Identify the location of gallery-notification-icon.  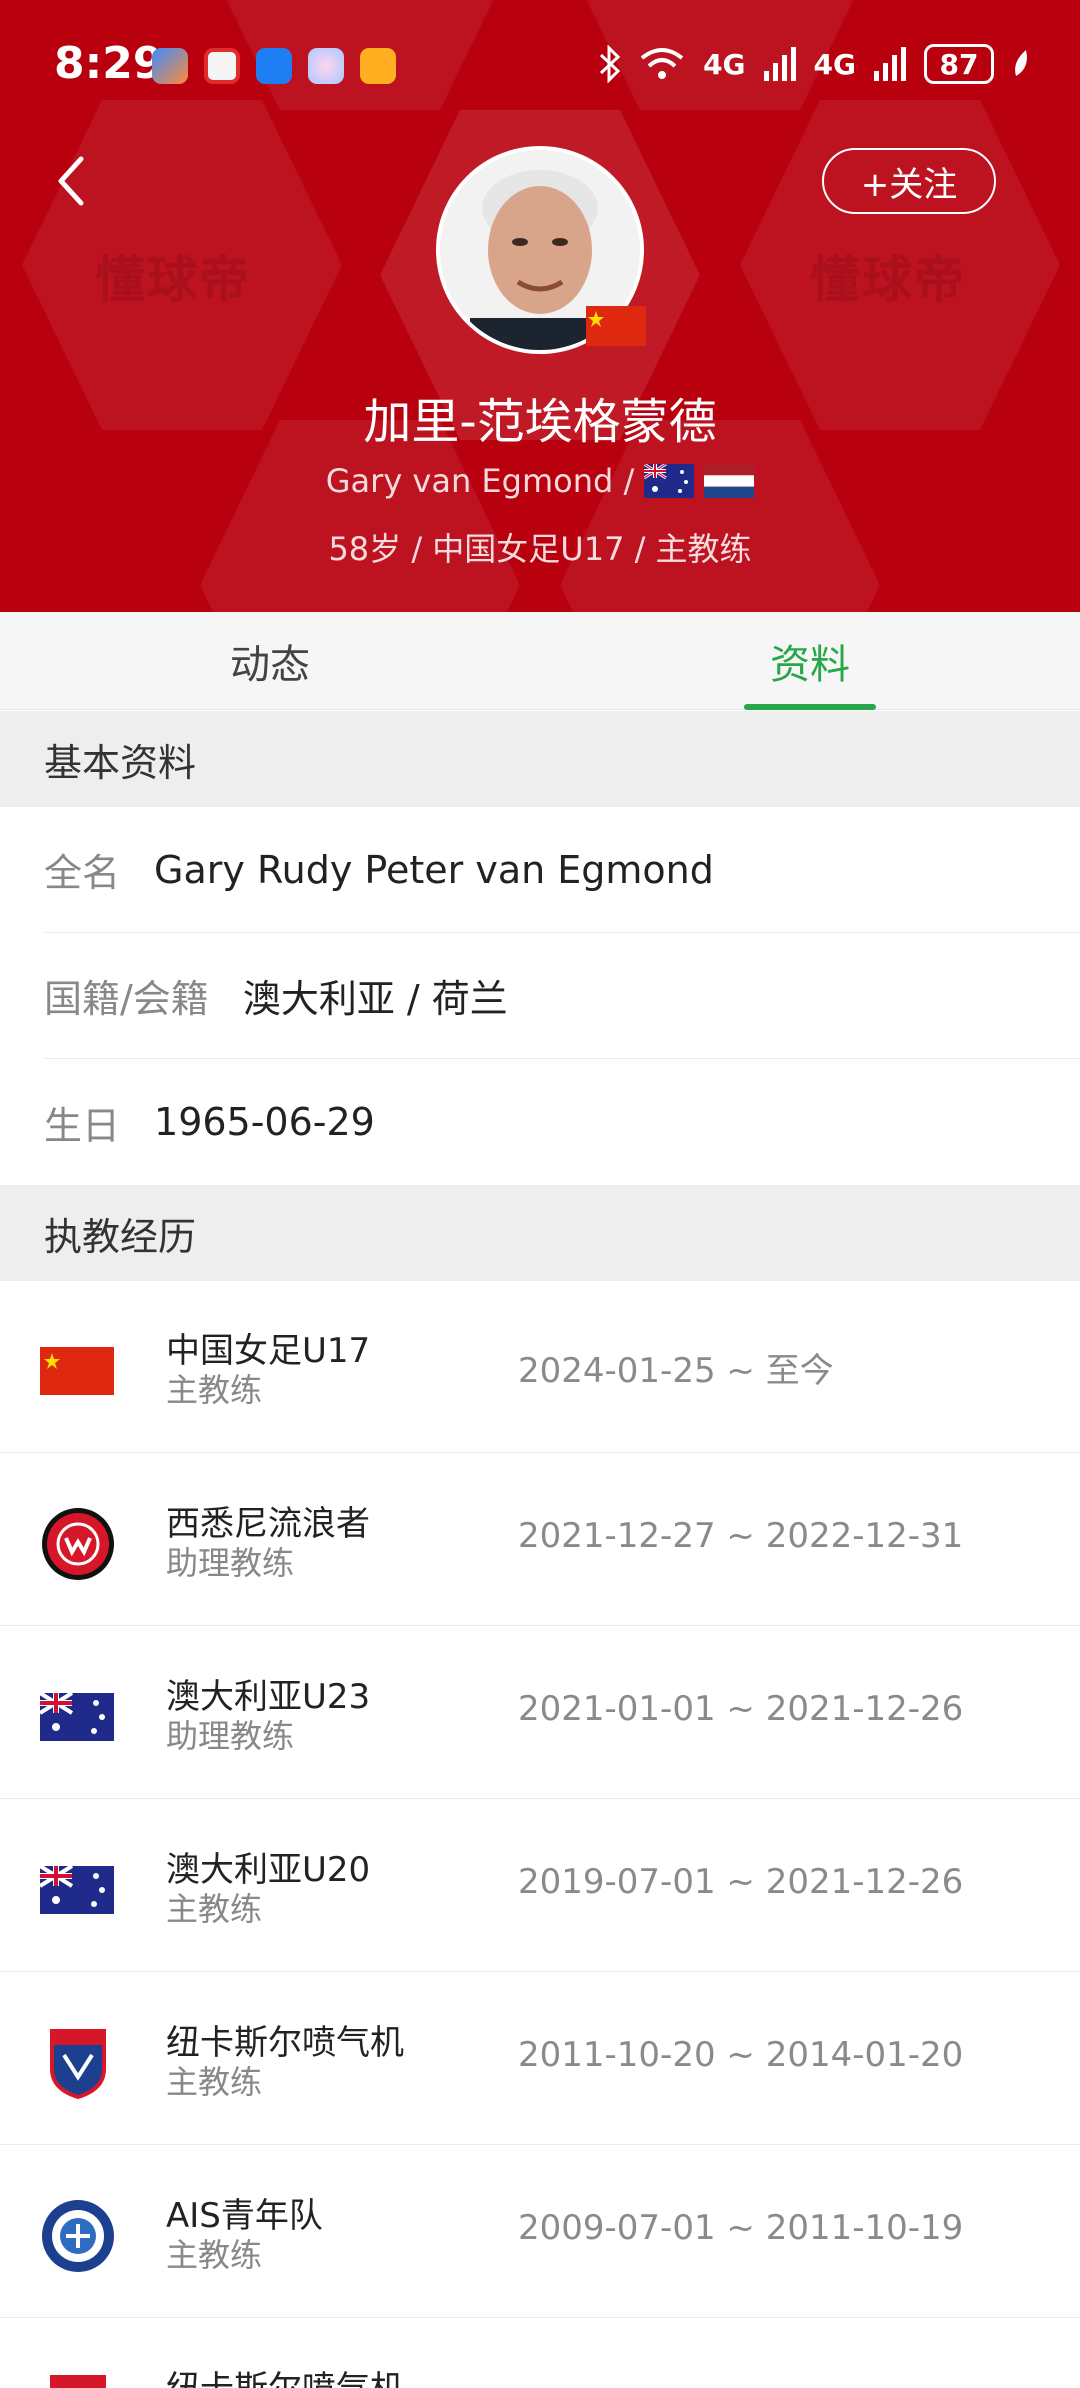
(326, 66).